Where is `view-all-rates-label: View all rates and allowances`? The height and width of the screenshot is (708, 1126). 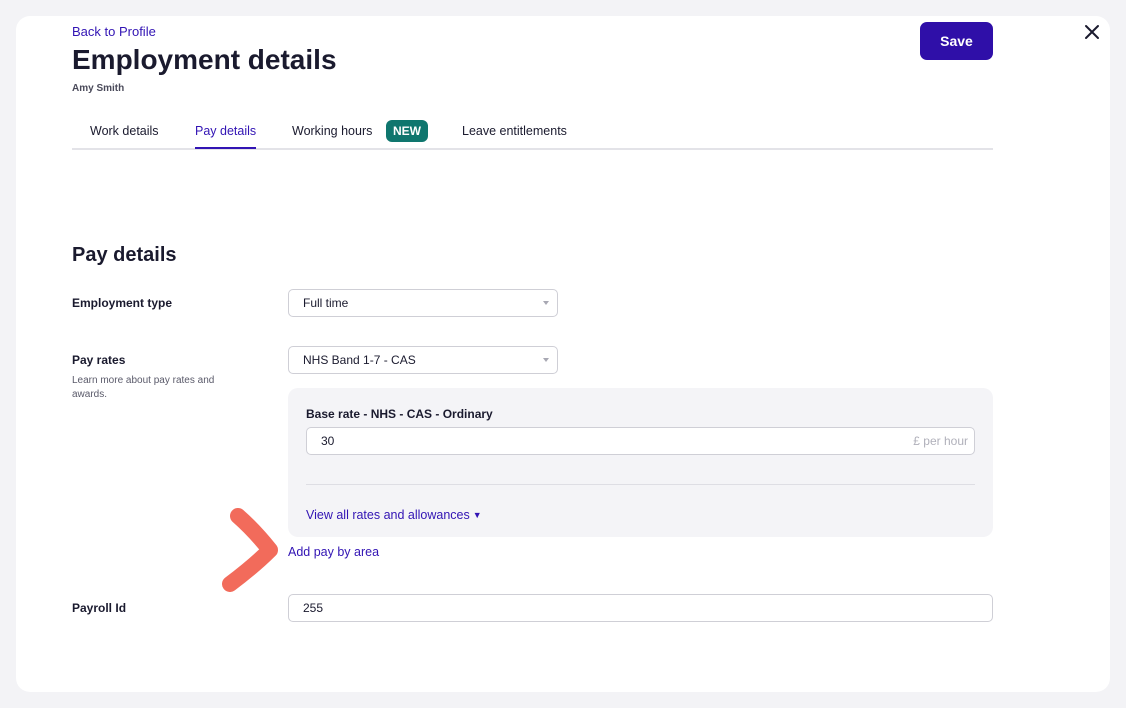 view-all-rates-label: View all rates and allowances is located at coordinates (388, 515).